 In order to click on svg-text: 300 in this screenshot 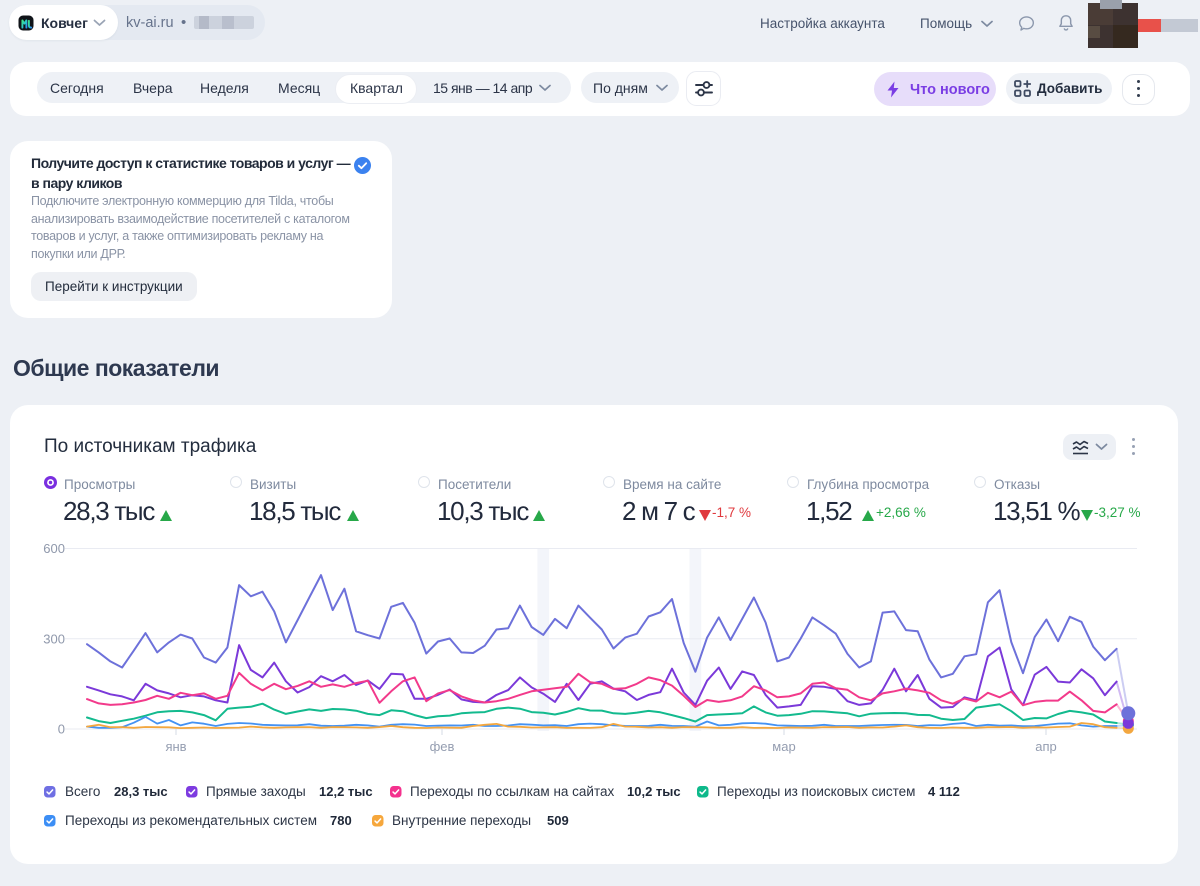, I will do `click(54, 638)`.